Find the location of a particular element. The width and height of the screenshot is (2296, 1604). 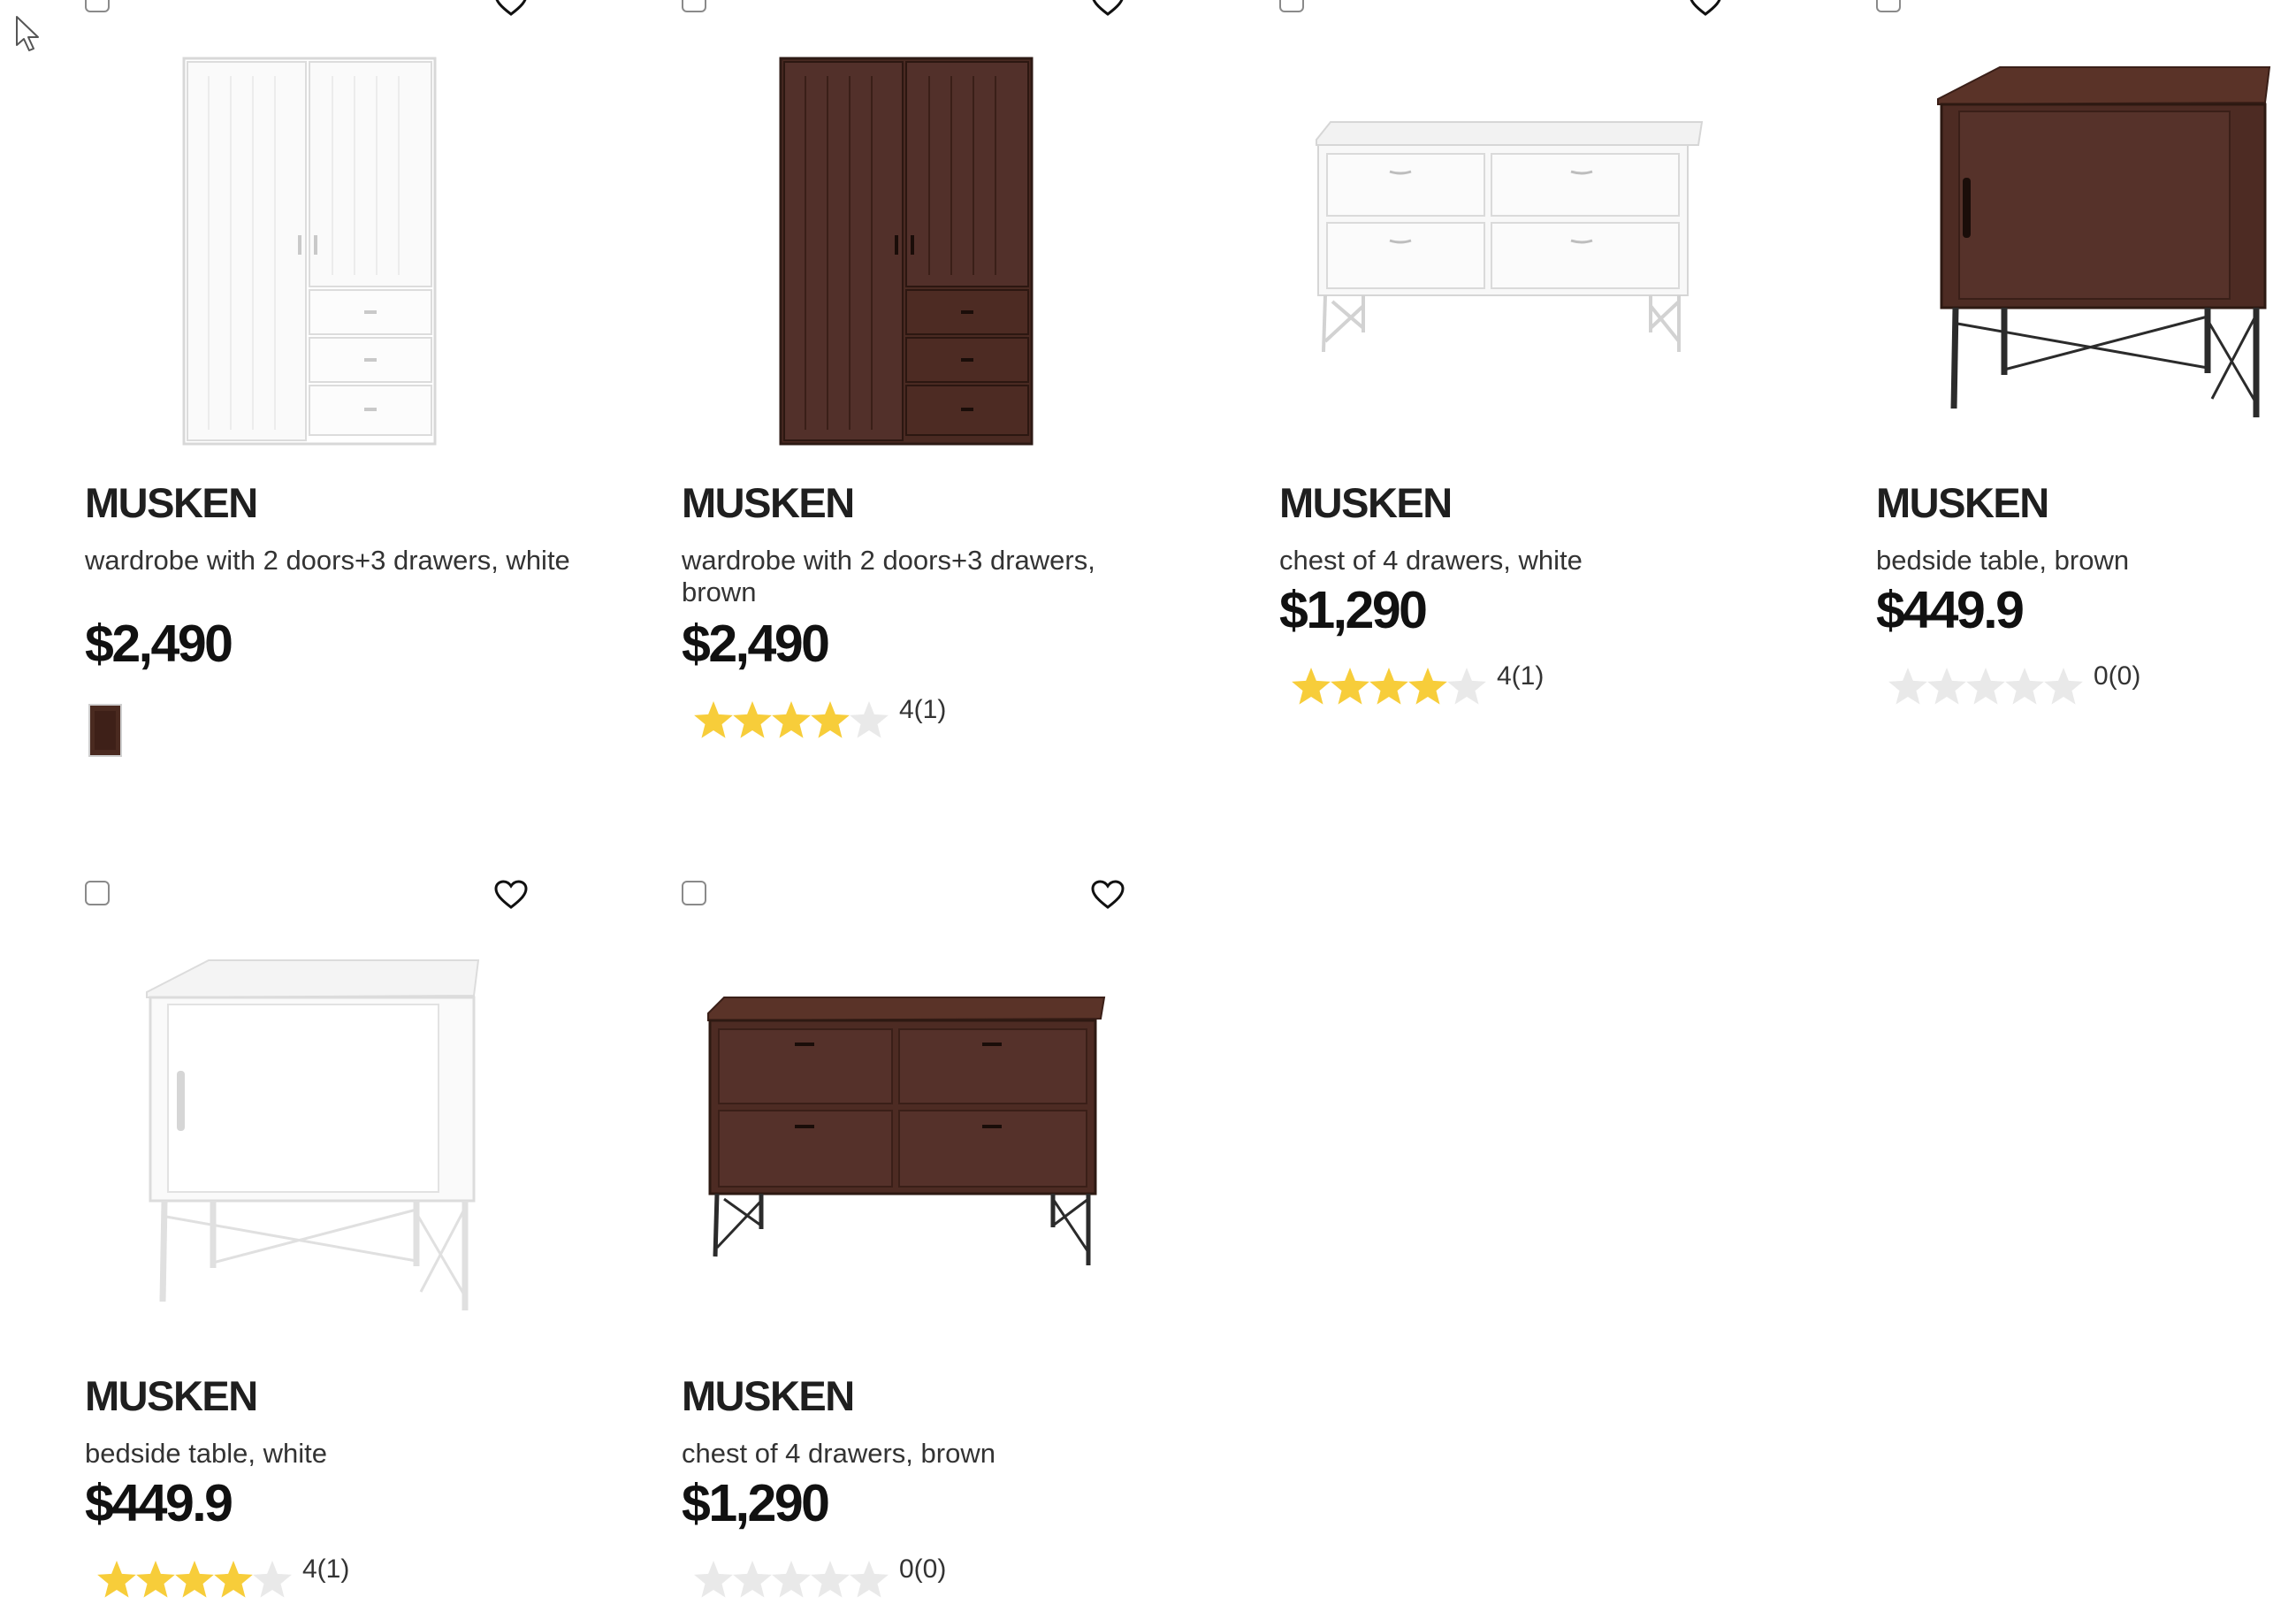

product-description: chest of 4 drawers, white is located at coordinates (1526, 561).